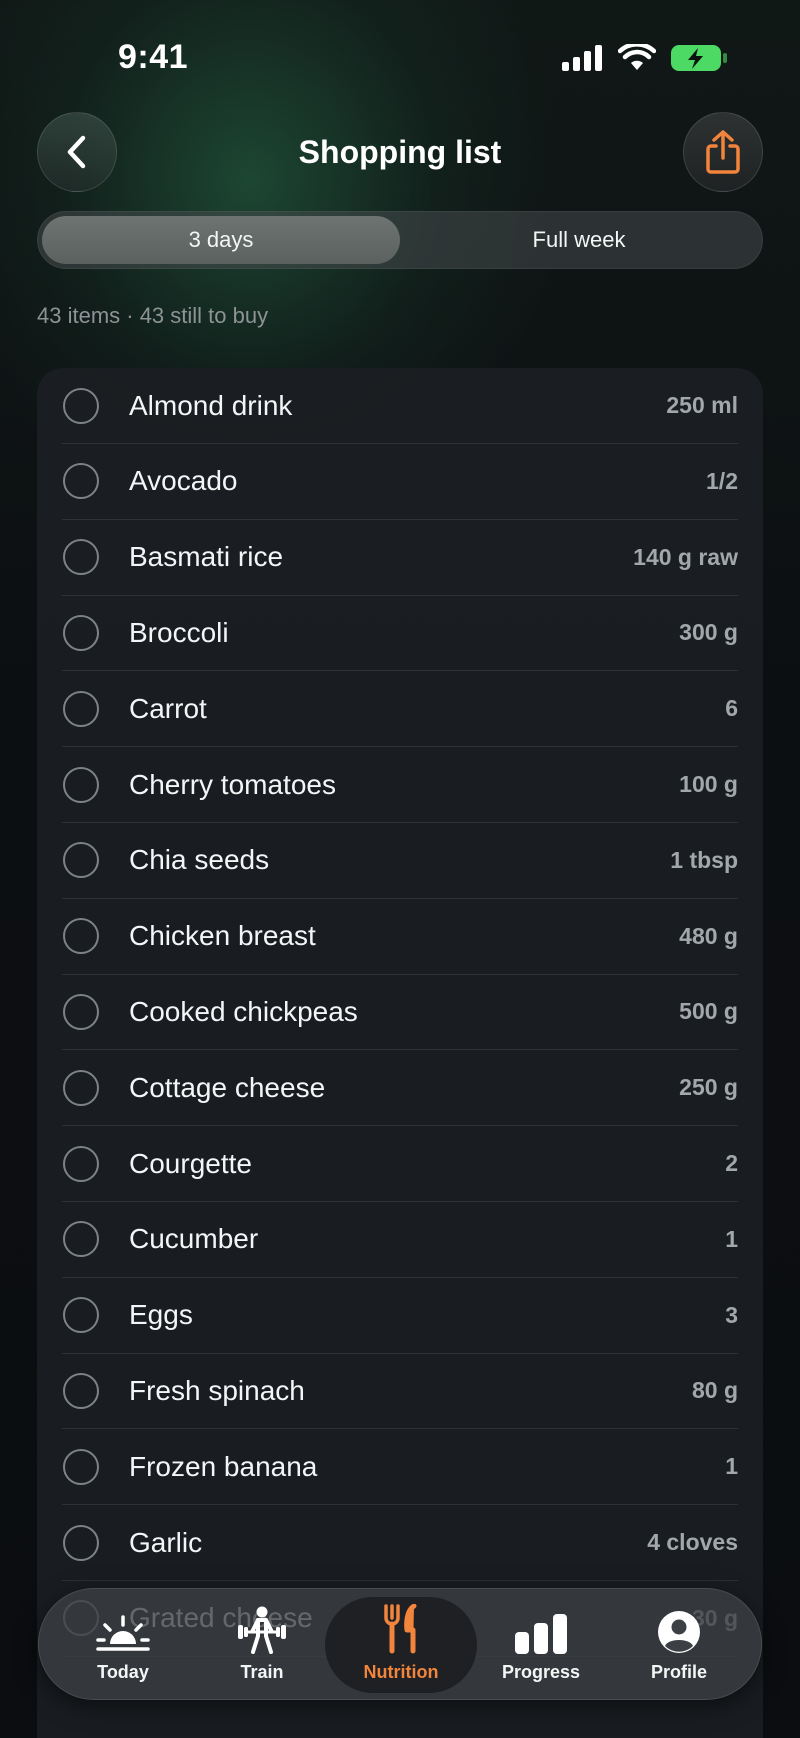 This screenshot has width=800, height=1738. I want to click on sunrise-icon, so click(123, 1632).